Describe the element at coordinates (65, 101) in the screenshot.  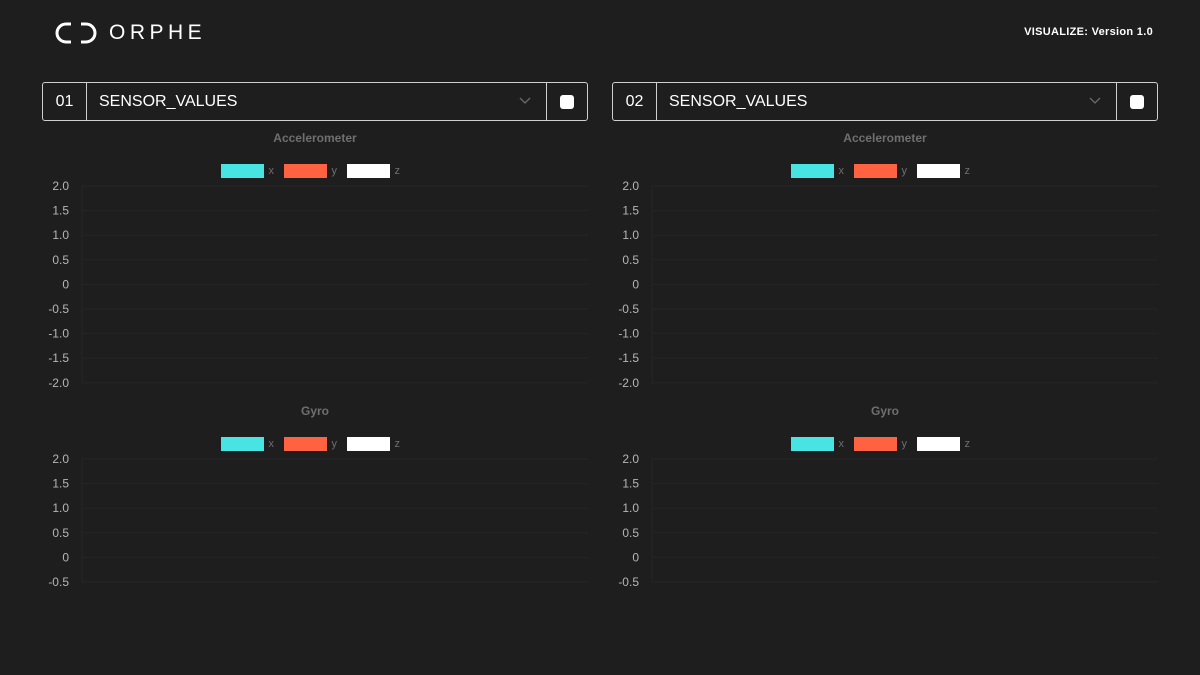
I see `panel-number: 01` at that location.